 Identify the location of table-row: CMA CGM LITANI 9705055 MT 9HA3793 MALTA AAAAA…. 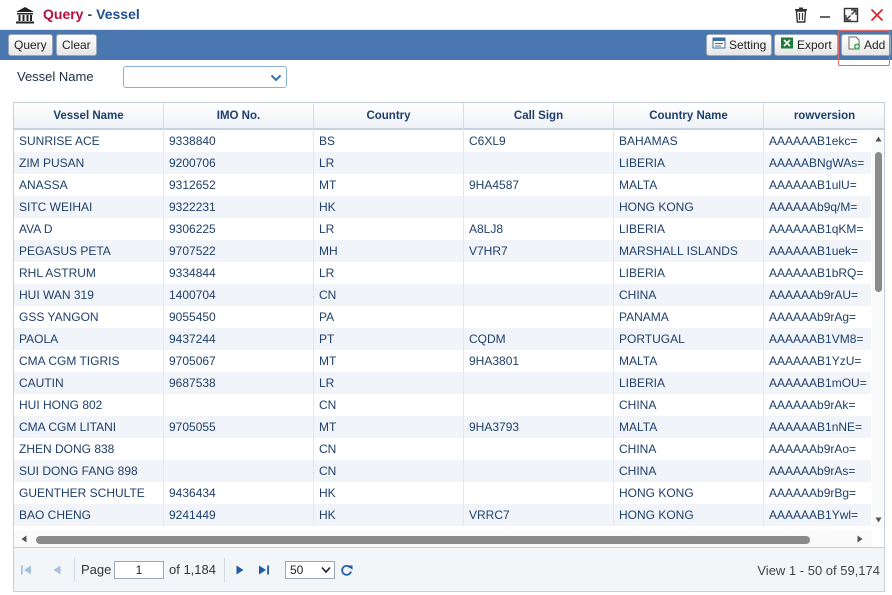
(442, 427).